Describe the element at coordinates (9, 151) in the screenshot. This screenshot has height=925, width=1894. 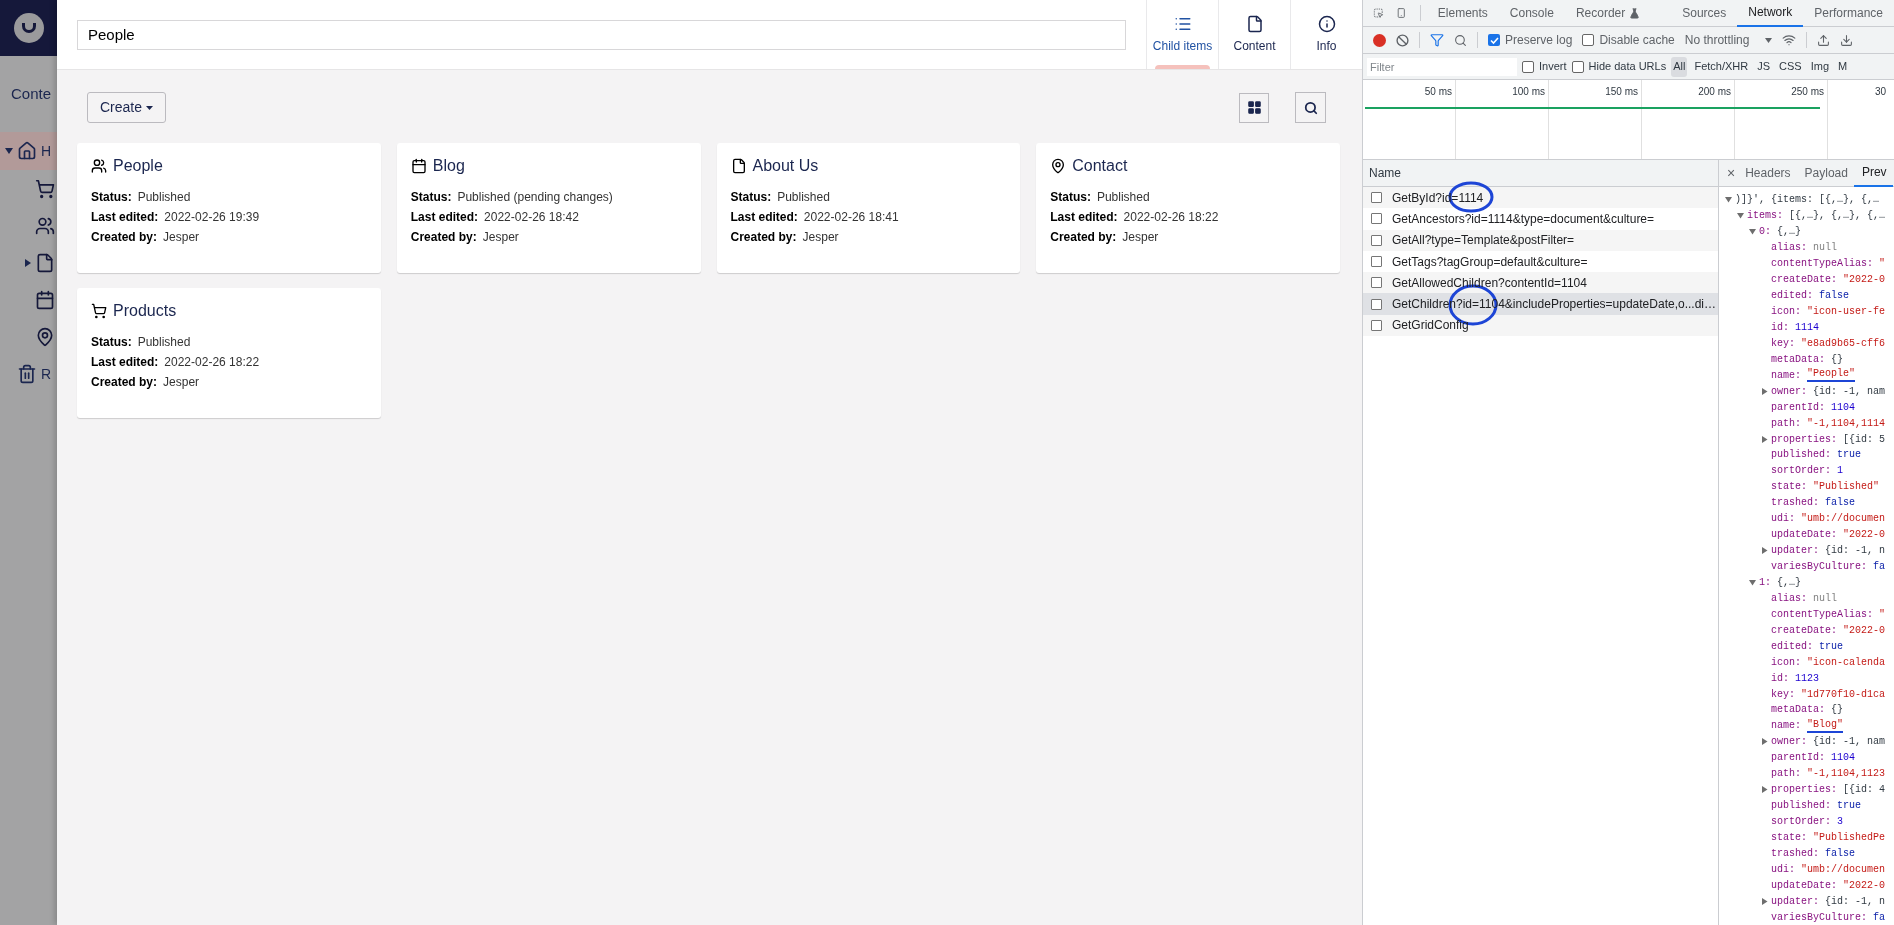
I see `expanded-caret-icon` at that location.